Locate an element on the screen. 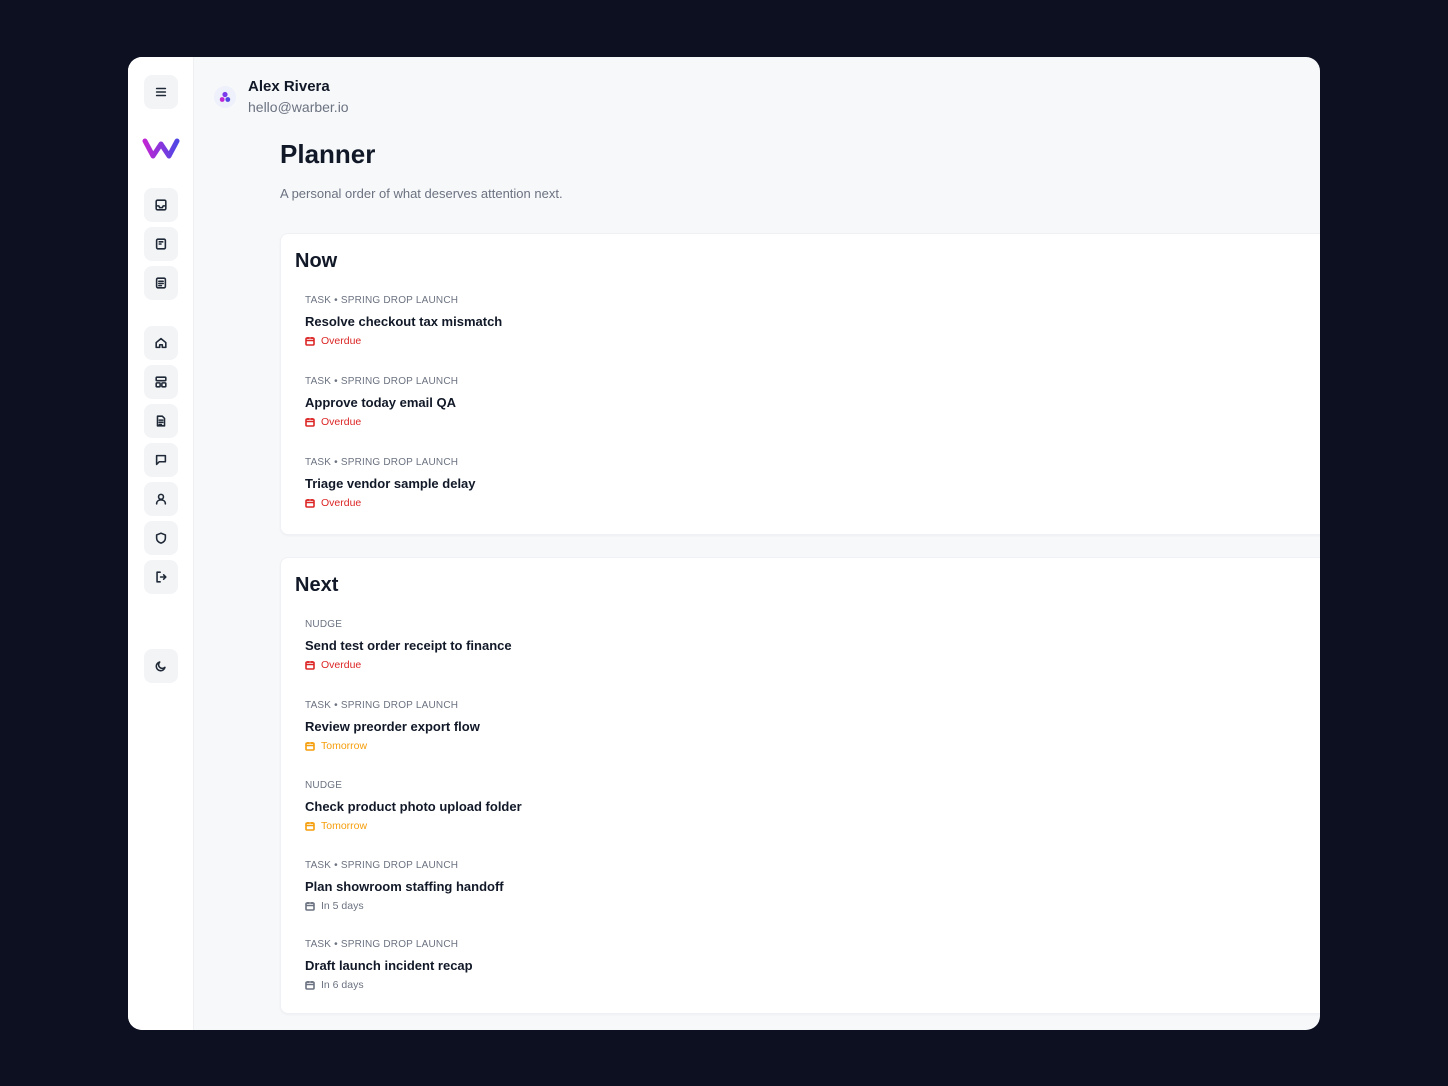 The image size is (1448, 1086). warber-logo is located at coordinates (161, 148).